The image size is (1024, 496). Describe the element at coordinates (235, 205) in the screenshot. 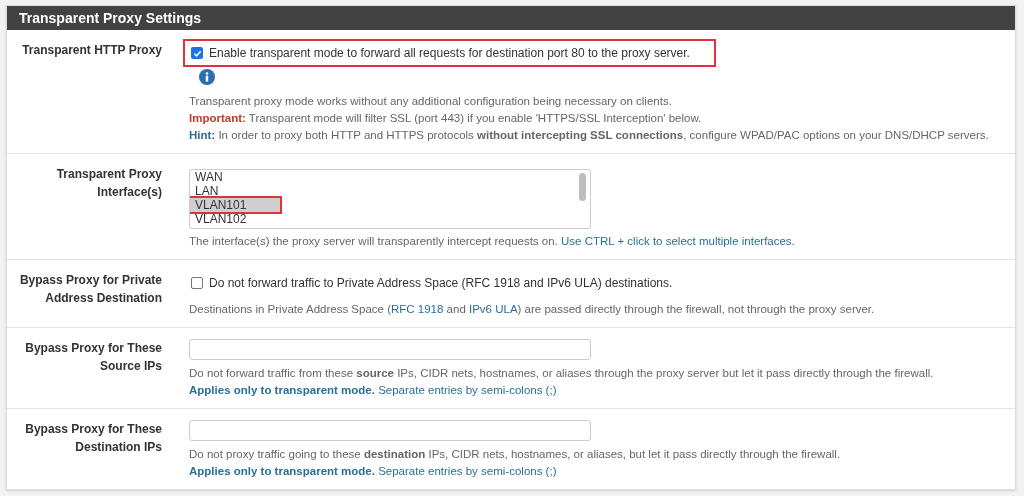

I see `listbox-option: VLAN101` at that location.